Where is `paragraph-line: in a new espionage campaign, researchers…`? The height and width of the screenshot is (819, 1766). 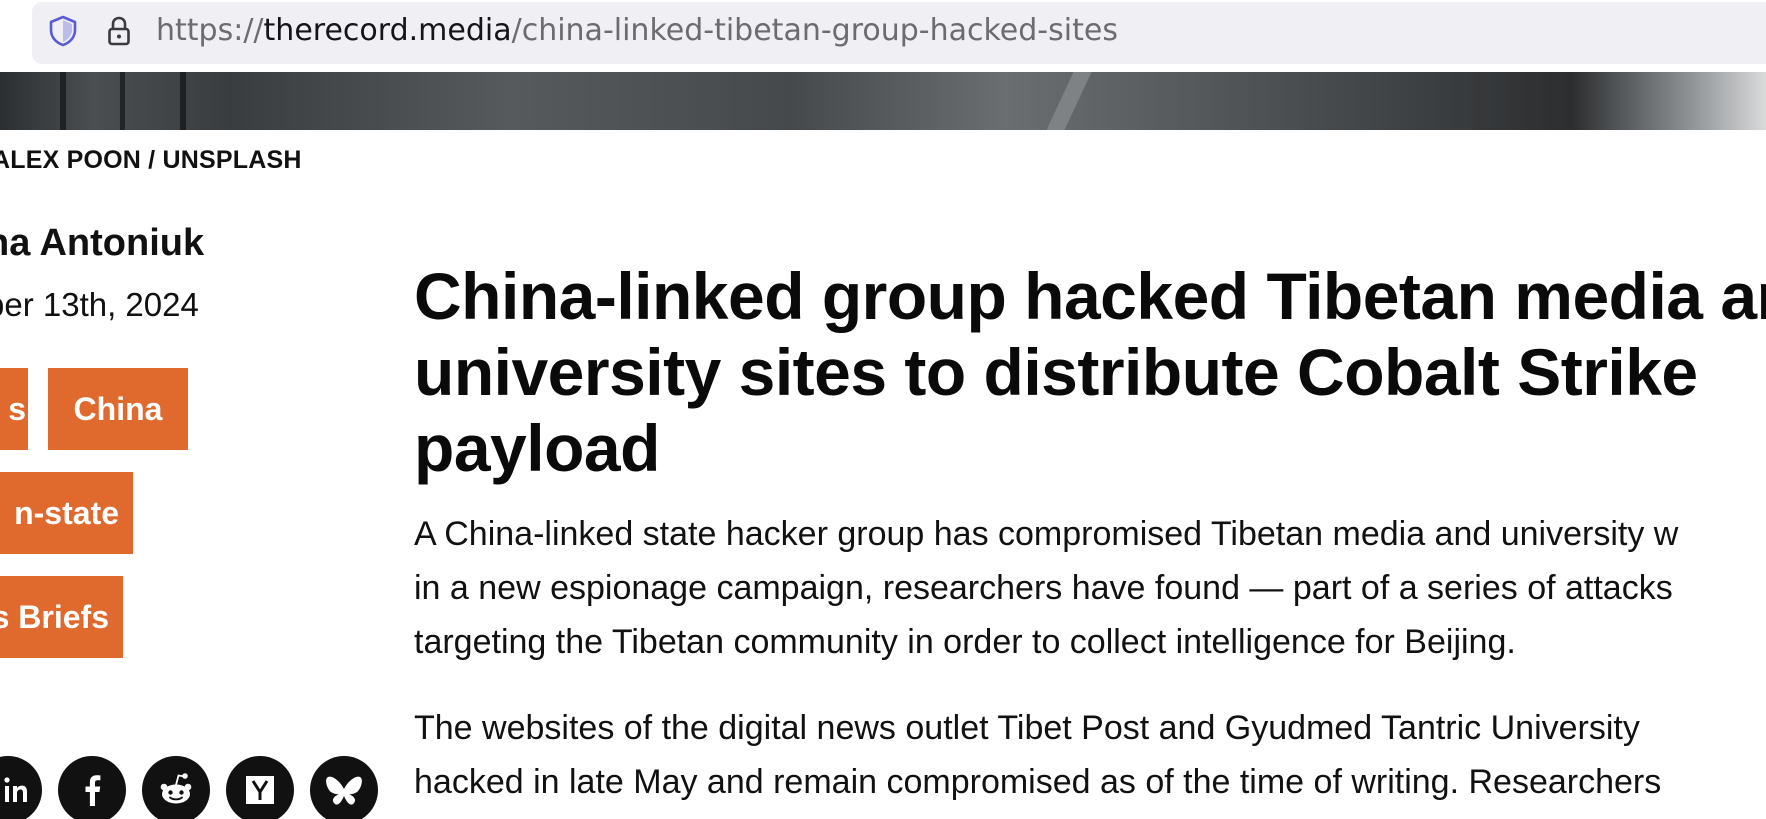
paragraph-line: in a new espionage campaign, researchers… is located at coordinates (1043, 588).